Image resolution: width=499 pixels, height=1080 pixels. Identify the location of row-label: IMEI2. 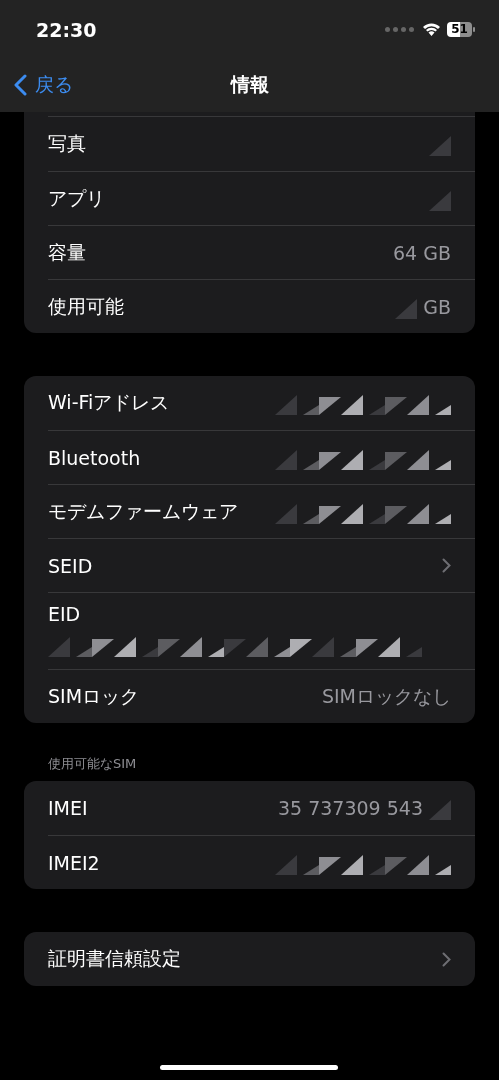
(74, 862).